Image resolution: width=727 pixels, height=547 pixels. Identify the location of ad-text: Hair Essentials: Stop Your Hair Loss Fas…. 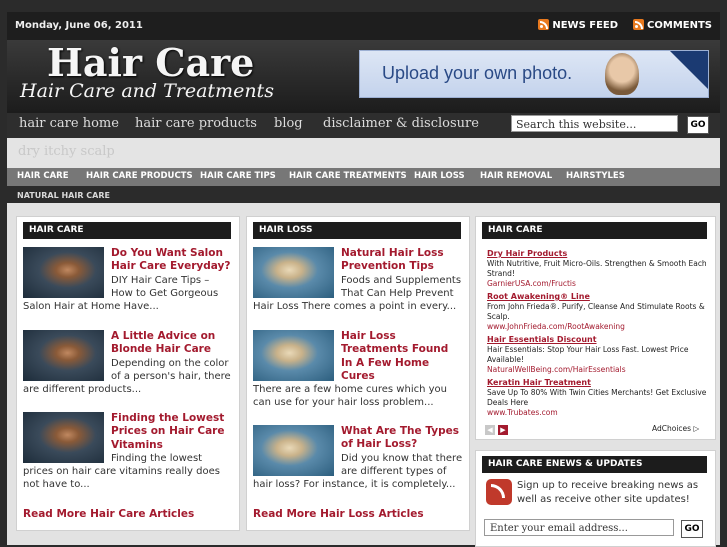
(588, 354).